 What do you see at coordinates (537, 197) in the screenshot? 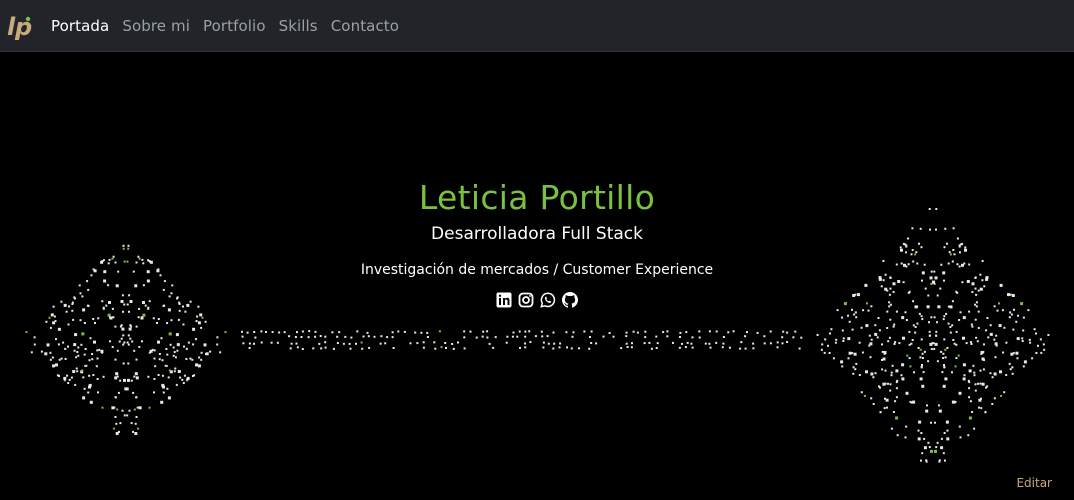
I see `hero-name: Leticia Portillo` at bounding box center [537, 197].